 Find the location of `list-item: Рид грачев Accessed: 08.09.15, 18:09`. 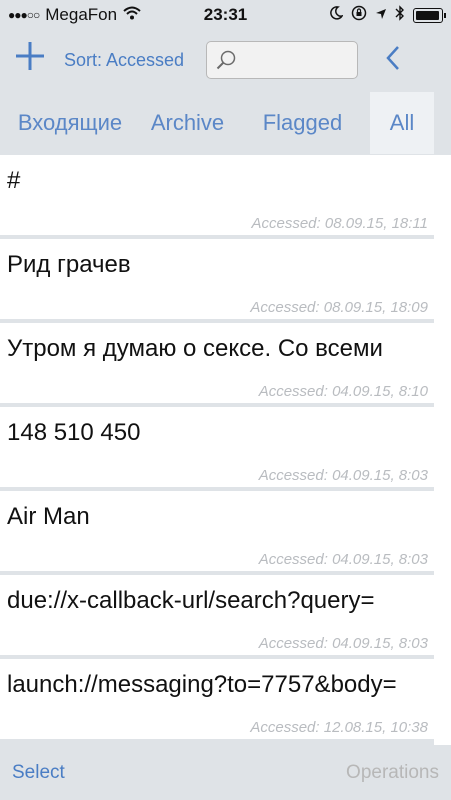

list-item: Рид грачев Accessed: 08.09.15, 18:09 is located at coordinates (217, 279).